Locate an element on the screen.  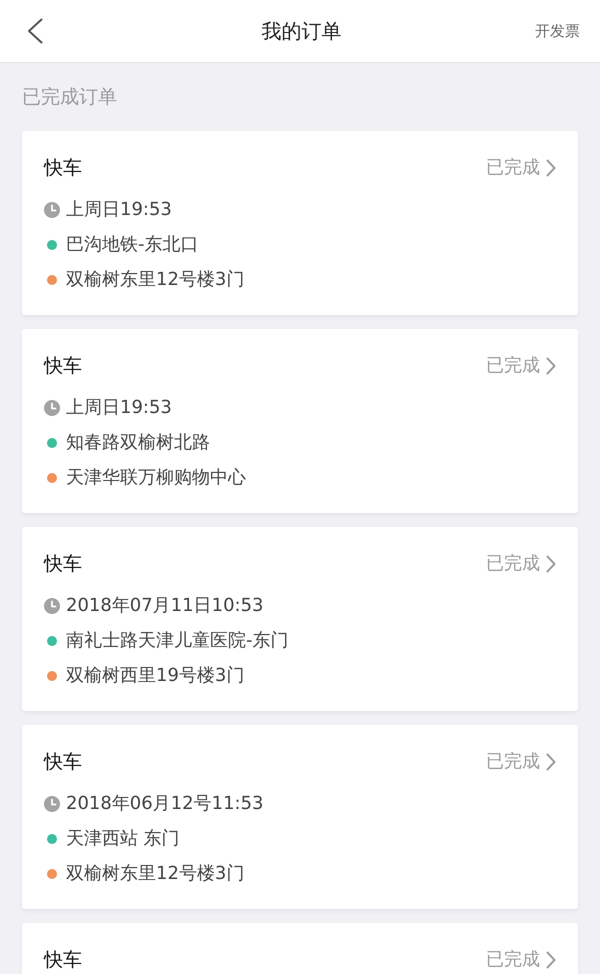
address-text: 天津华联万柳购物中心 is located at coordinates (156, 478).